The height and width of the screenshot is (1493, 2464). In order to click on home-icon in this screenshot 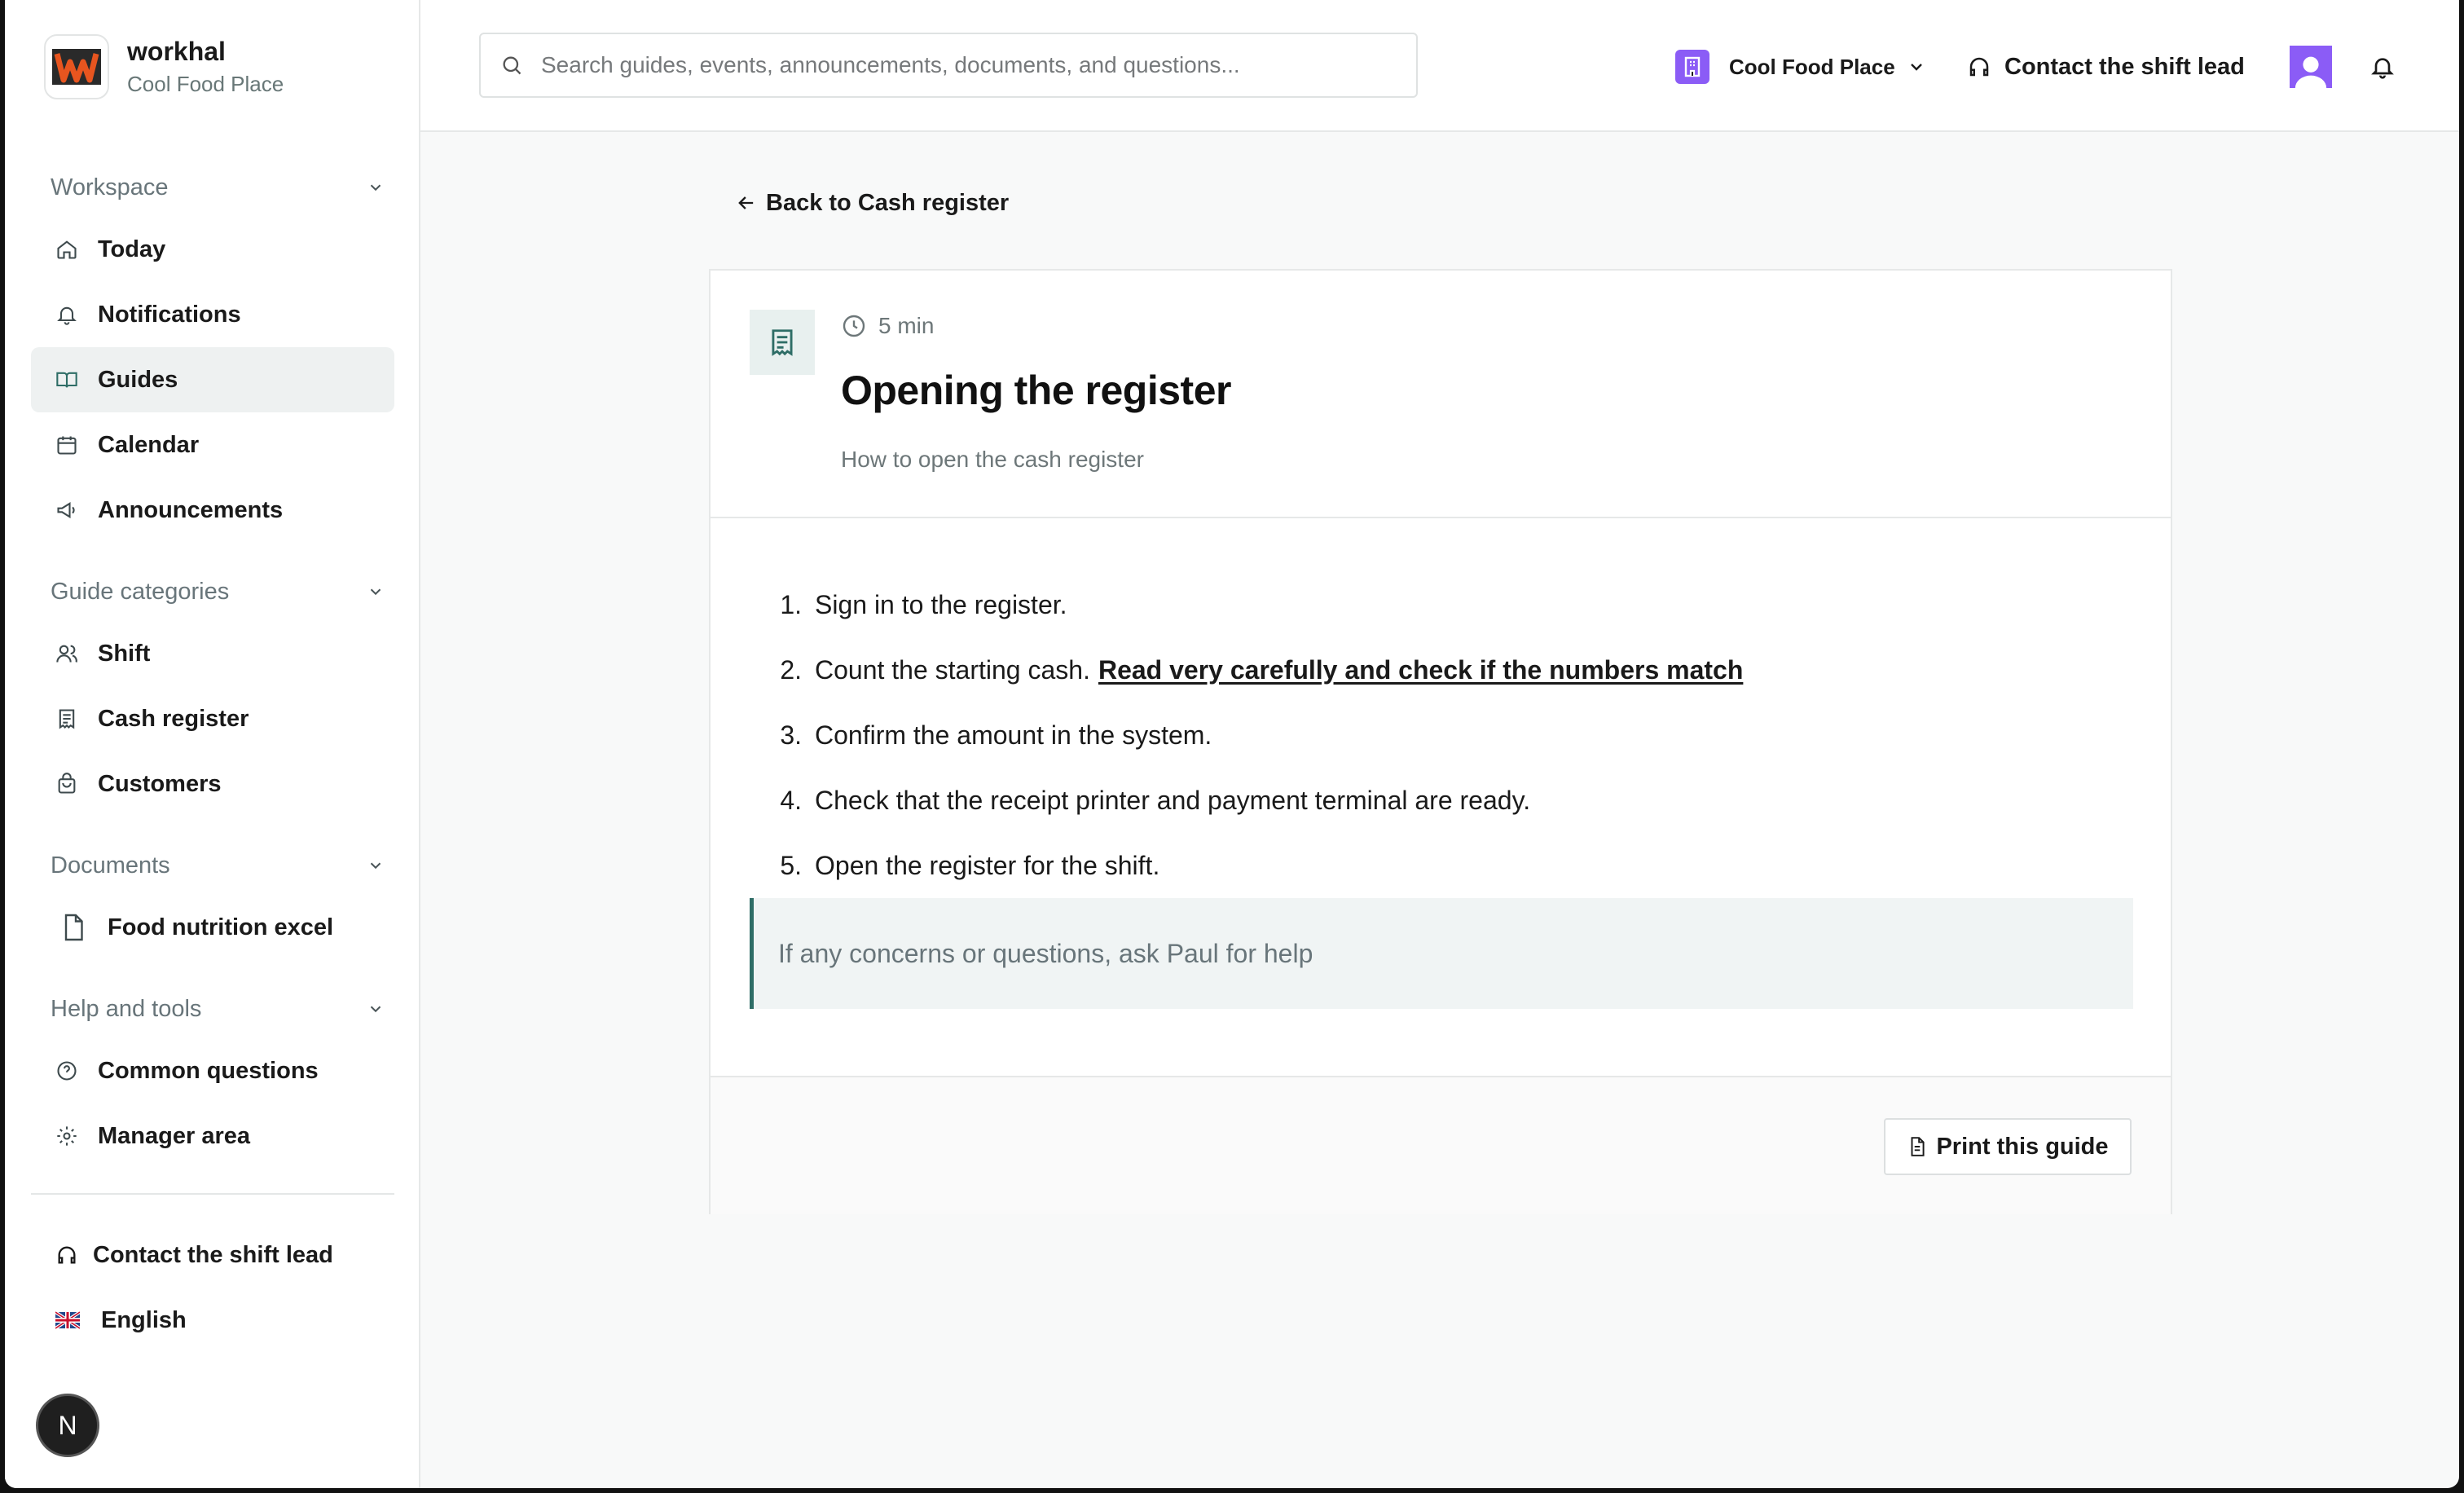, I will do `click(67, 250)`.